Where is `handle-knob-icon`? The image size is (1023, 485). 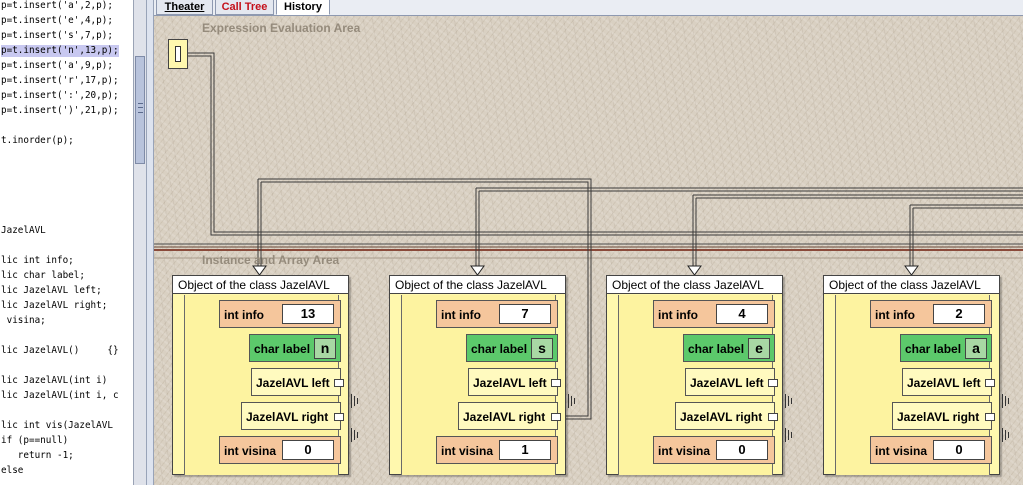 handle-knob-icon is located at coordinates (178, 54).